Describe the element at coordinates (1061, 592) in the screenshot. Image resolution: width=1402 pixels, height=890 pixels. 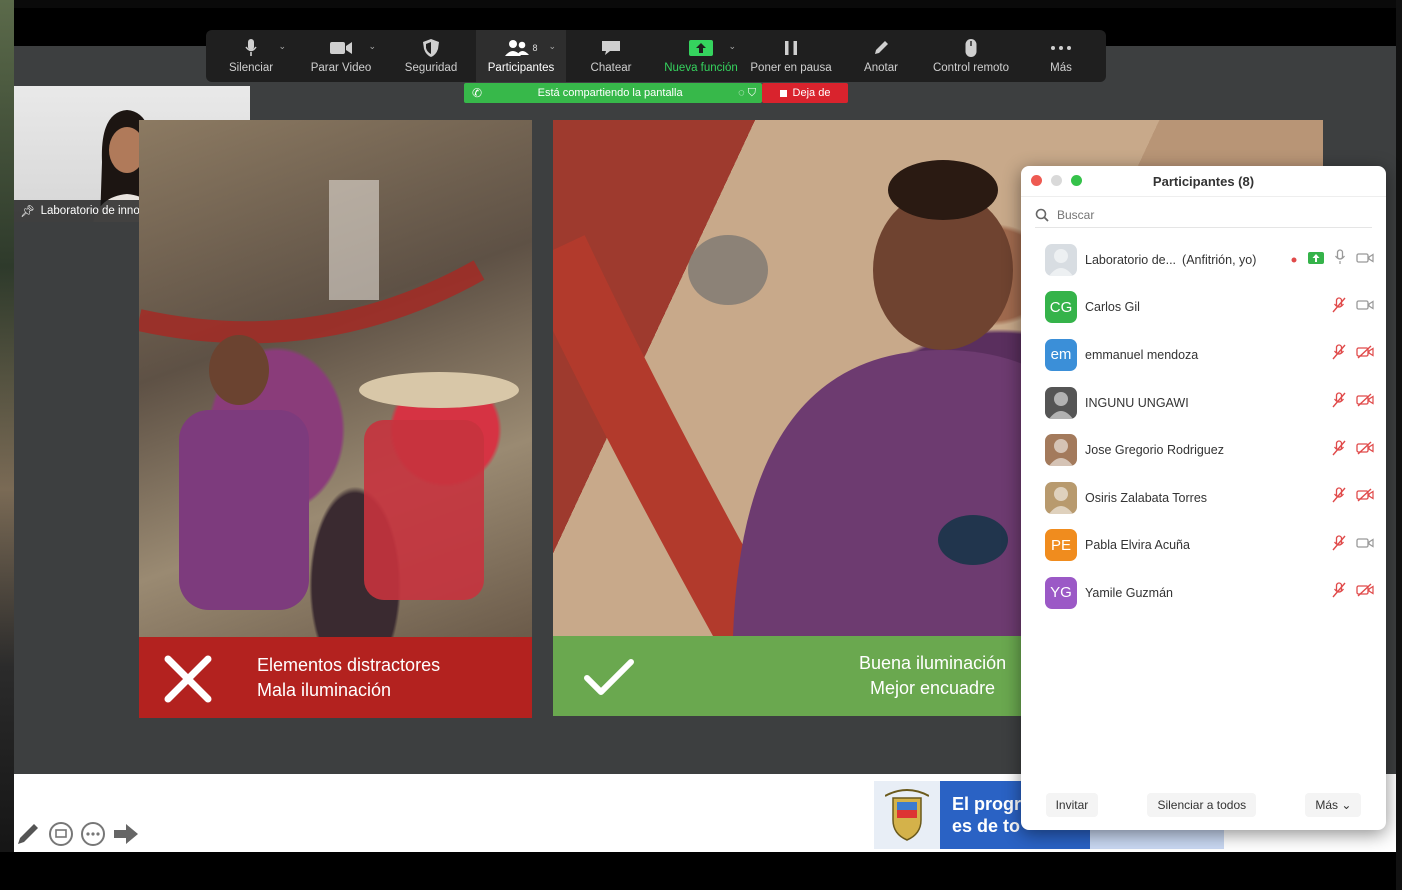
I see `avatar: YG` at that location.